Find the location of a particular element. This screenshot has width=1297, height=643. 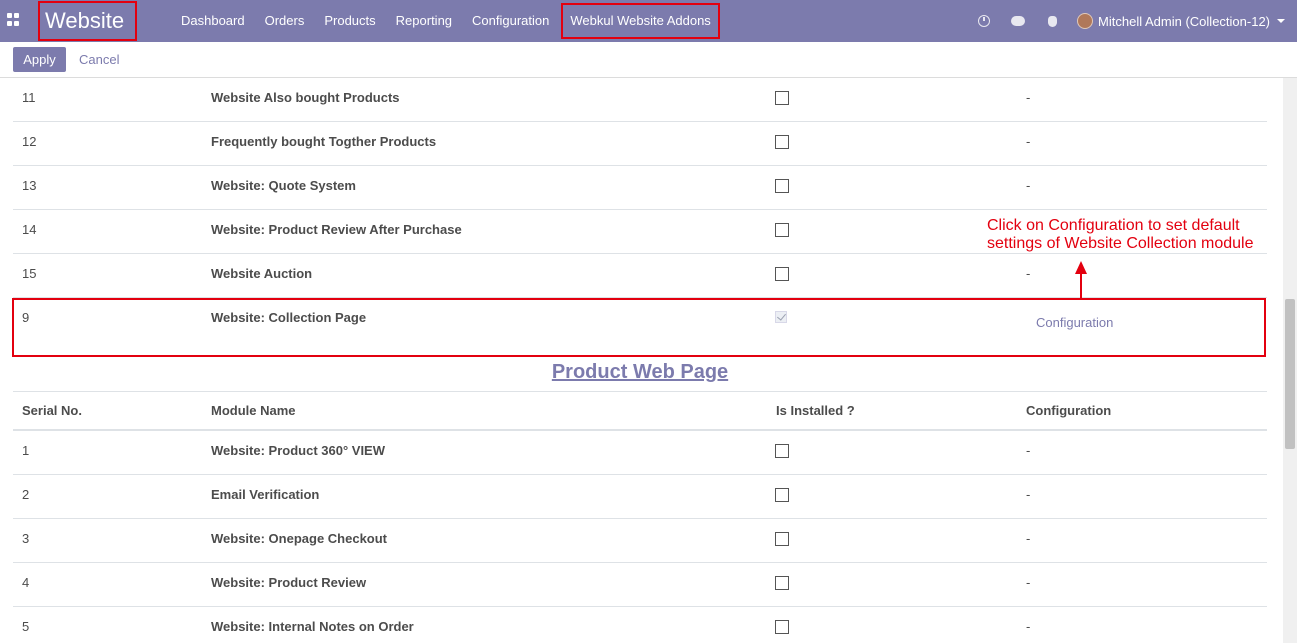

table-row: 4 Website: Product Review - is located at coordinates (640, 585).